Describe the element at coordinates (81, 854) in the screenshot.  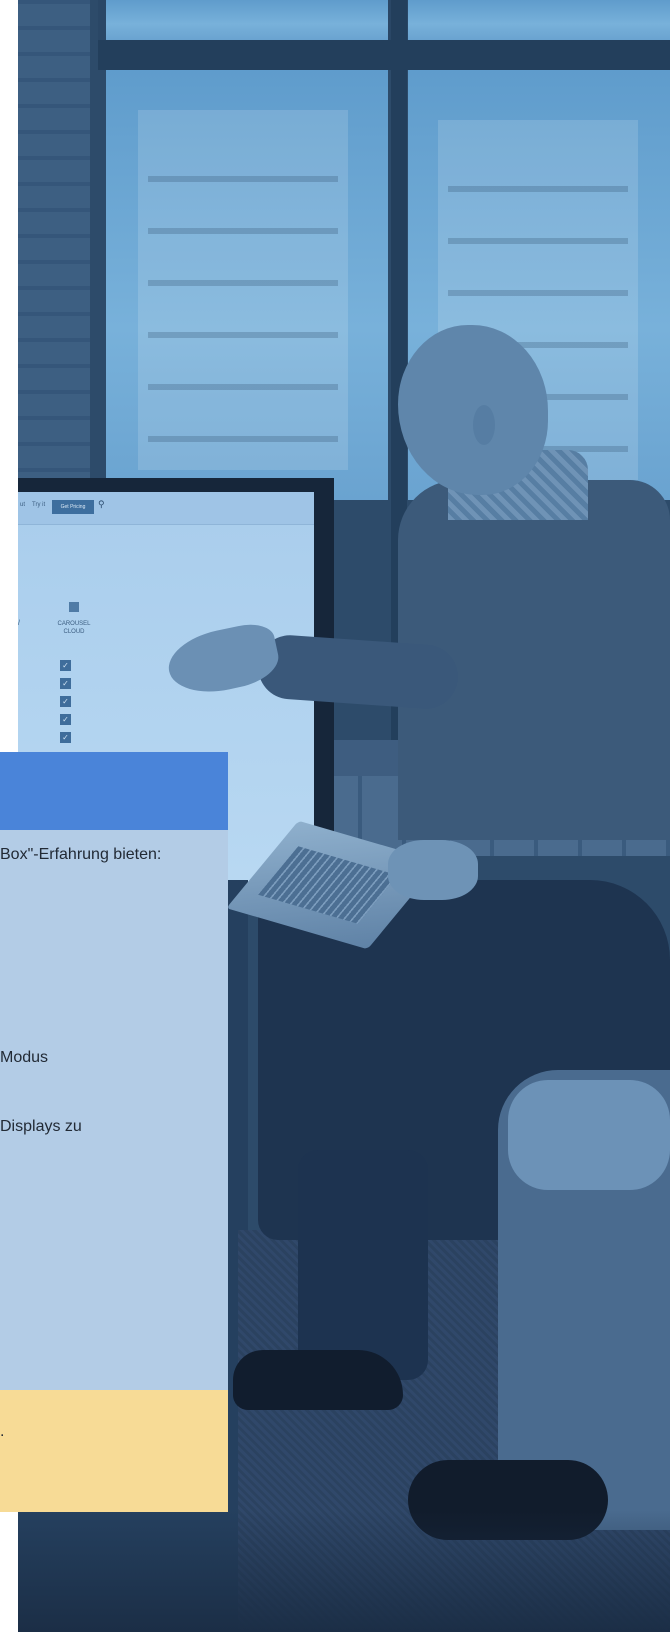
I see `card-intro-text: Box"-Erfahrung bieten:` at that location.